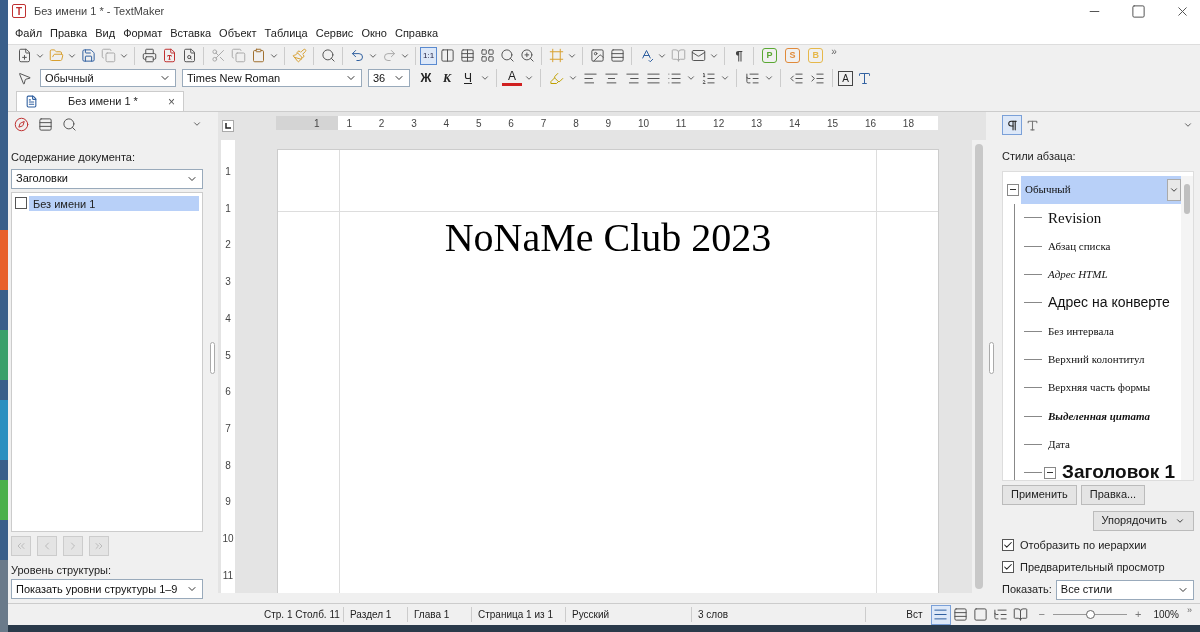  I want to click on save-icon, so click(88, 55).